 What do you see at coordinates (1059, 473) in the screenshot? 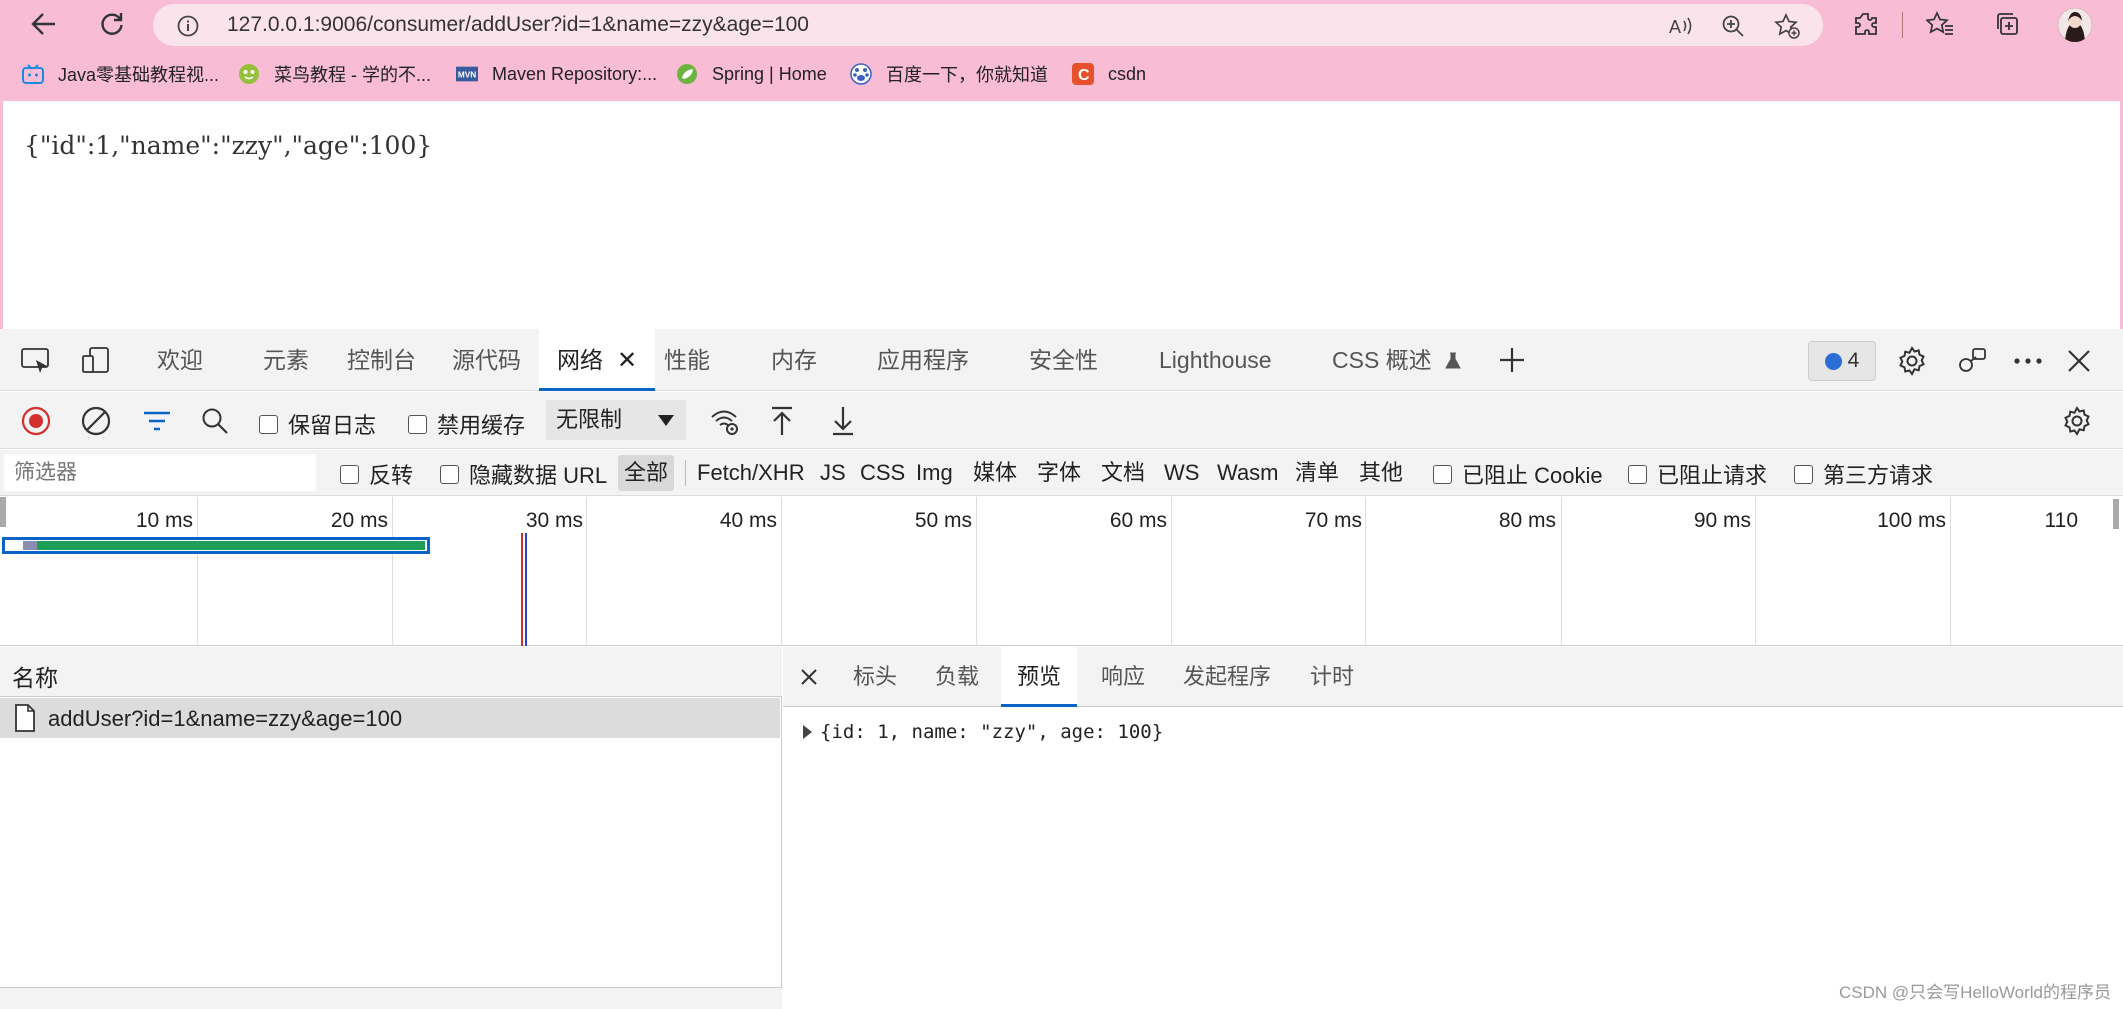
I see `filter-type-font: 字体` at bounding box center [1059, 473].